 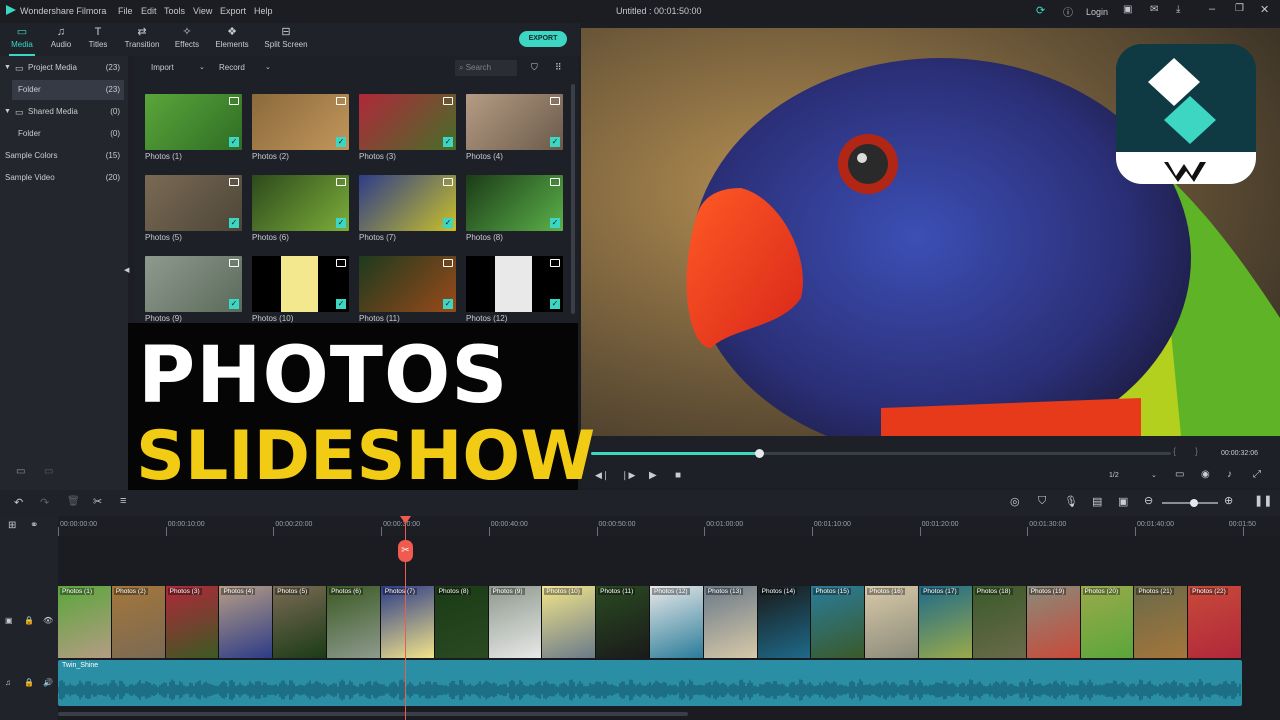 I want to click on timeline-layout-icon: ❚❚, so click(x=1263, y=500).